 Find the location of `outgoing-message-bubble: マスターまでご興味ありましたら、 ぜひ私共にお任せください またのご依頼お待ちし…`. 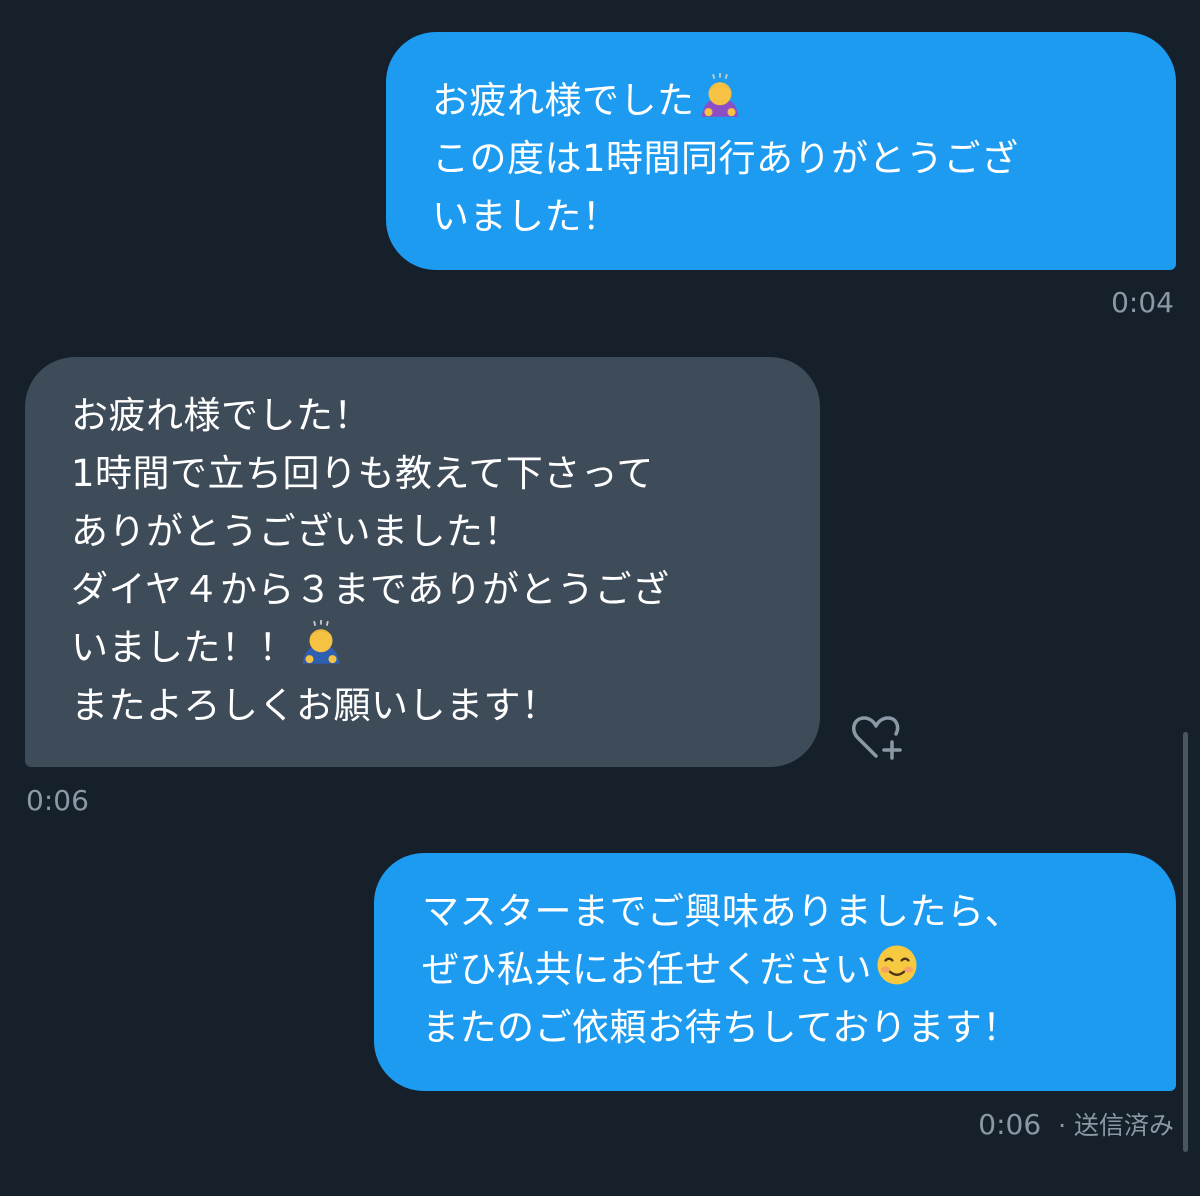

outgoing-message-bubble: マスターまでご興味ありましたら、 ぜひ私共にお任せください またのご依頼お待ちし… is located at coordinates (775, 972).